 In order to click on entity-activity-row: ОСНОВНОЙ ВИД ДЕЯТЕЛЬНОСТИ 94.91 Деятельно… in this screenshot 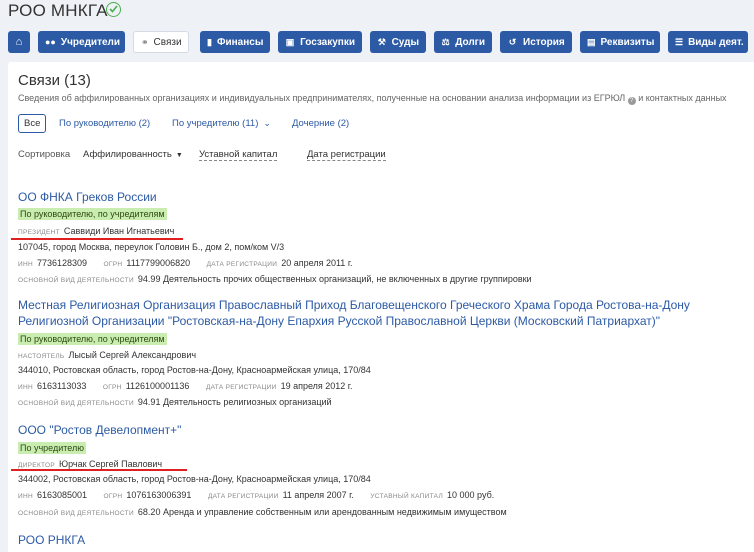, I will do `click(175, 402)`.